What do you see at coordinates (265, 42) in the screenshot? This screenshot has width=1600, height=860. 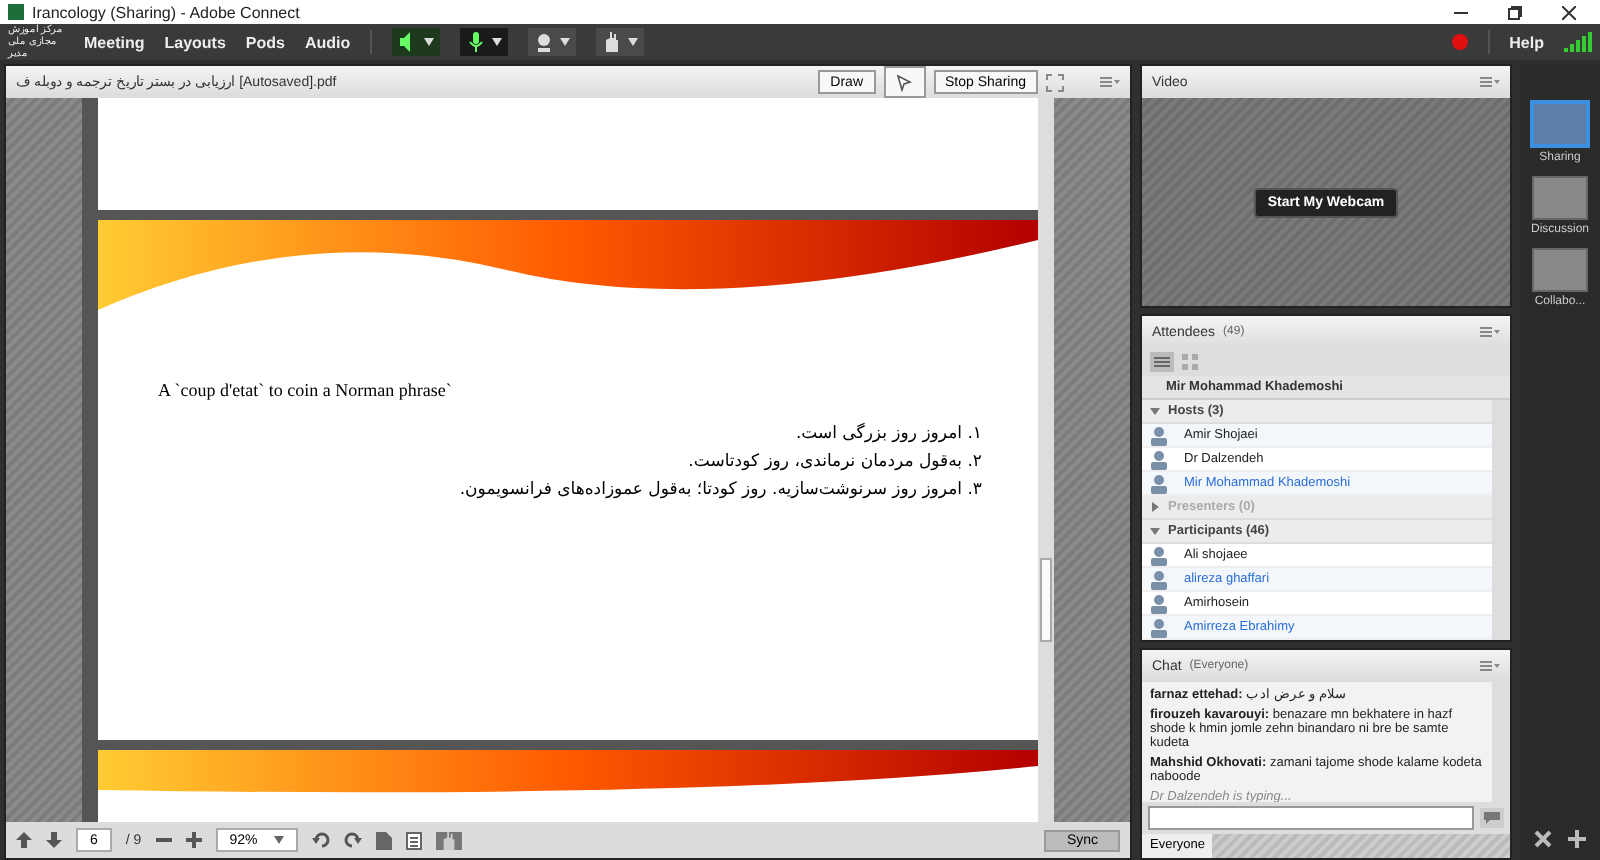 I see `menu-item: Pods` at bounding box center [265, 42].